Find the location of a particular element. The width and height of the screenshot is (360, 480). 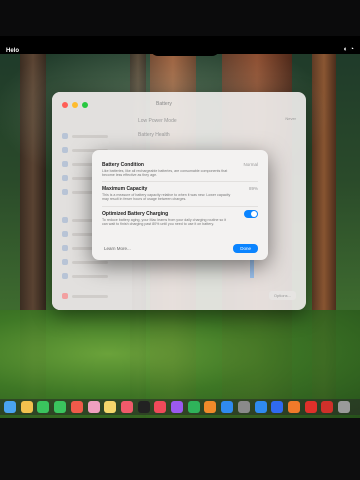

photos-icon is located at coordinates (93, 407).